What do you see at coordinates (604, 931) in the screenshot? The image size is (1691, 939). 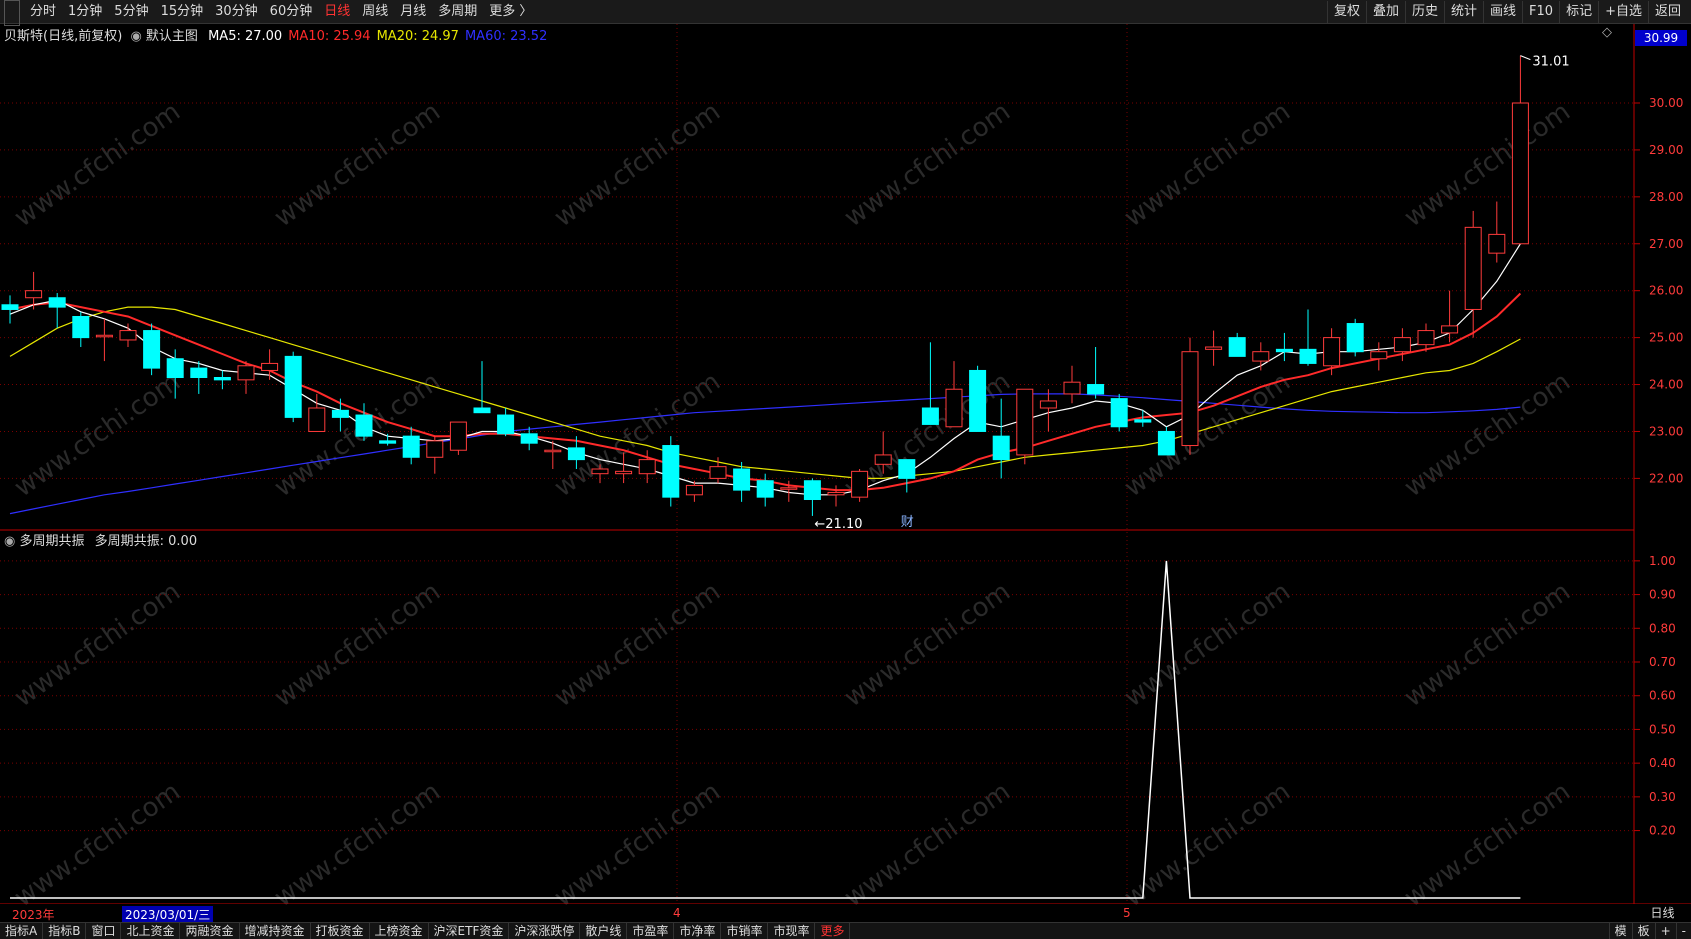 I see `bottom-tab-10: 散户线` at bounding box center [604, 931].